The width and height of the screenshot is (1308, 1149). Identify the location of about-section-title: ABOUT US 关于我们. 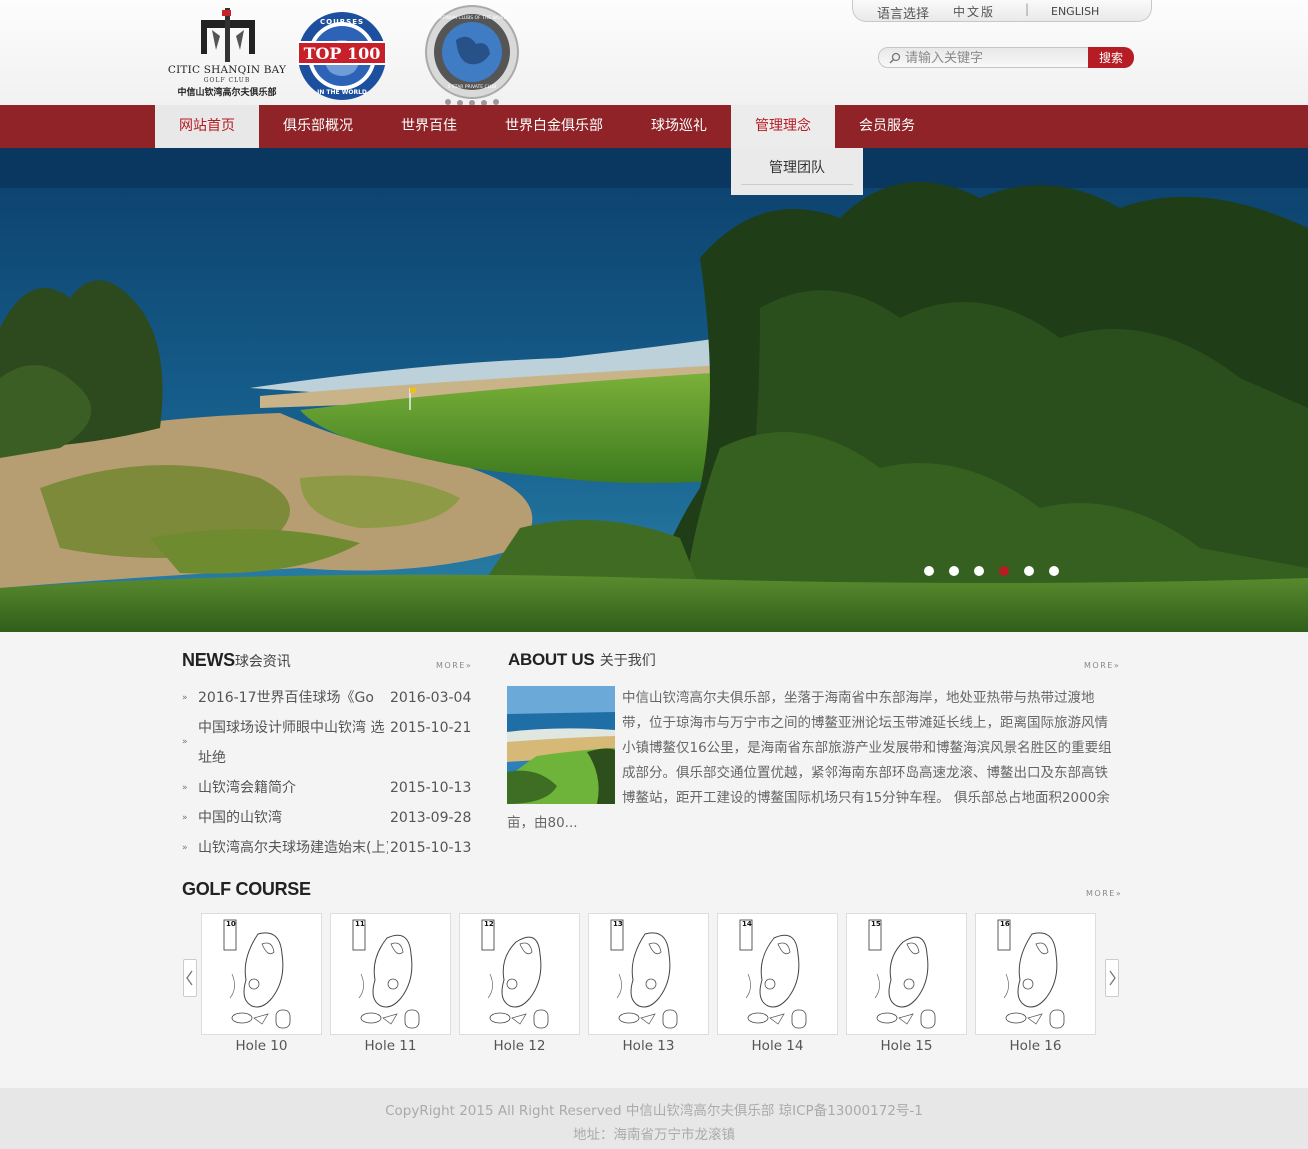
(582, 660).